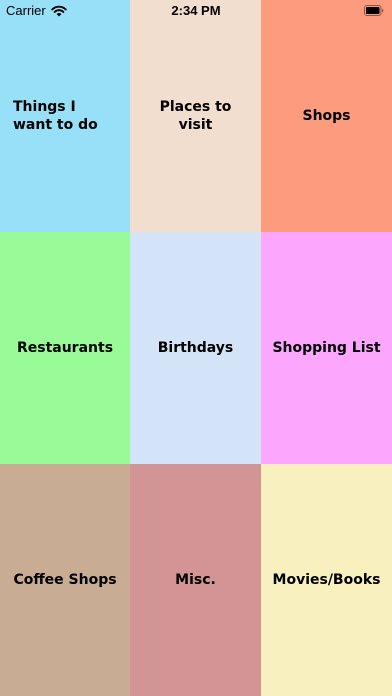  Describe the element at coordinates (55, 116) in the screenshot. I see `tile-label: Things I want to do` at that location.